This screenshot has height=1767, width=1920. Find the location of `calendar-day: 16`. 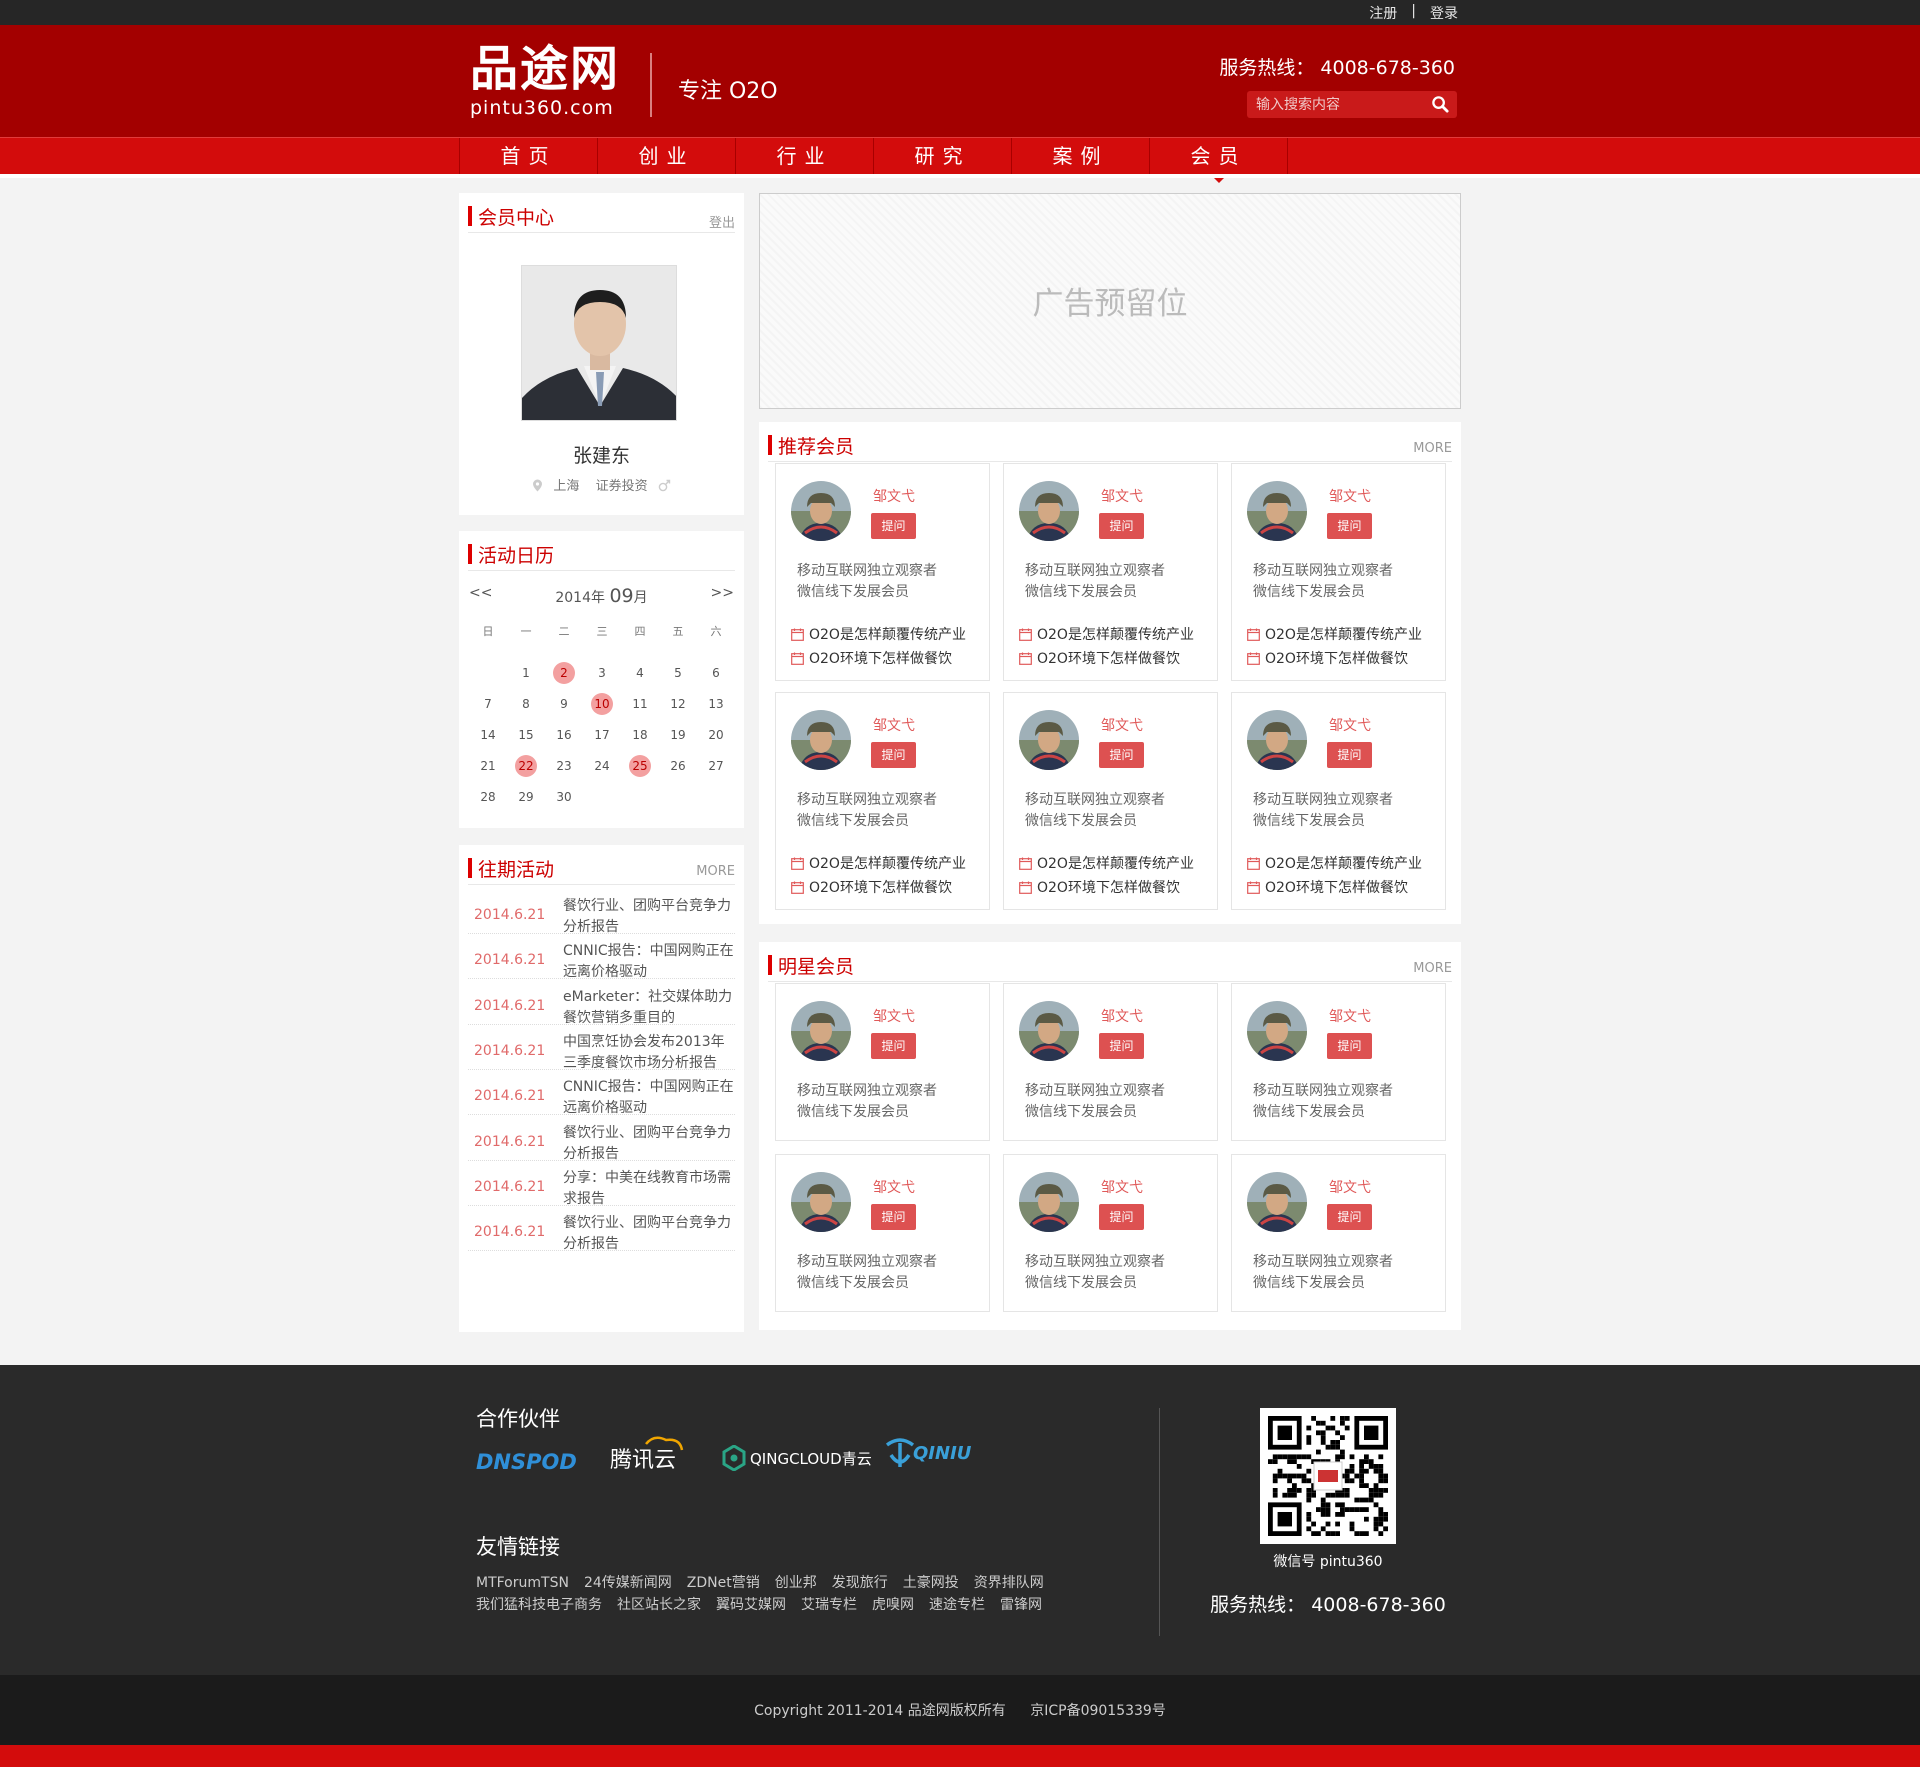

calendar-day: 16 is located at coordinates (564, 739).